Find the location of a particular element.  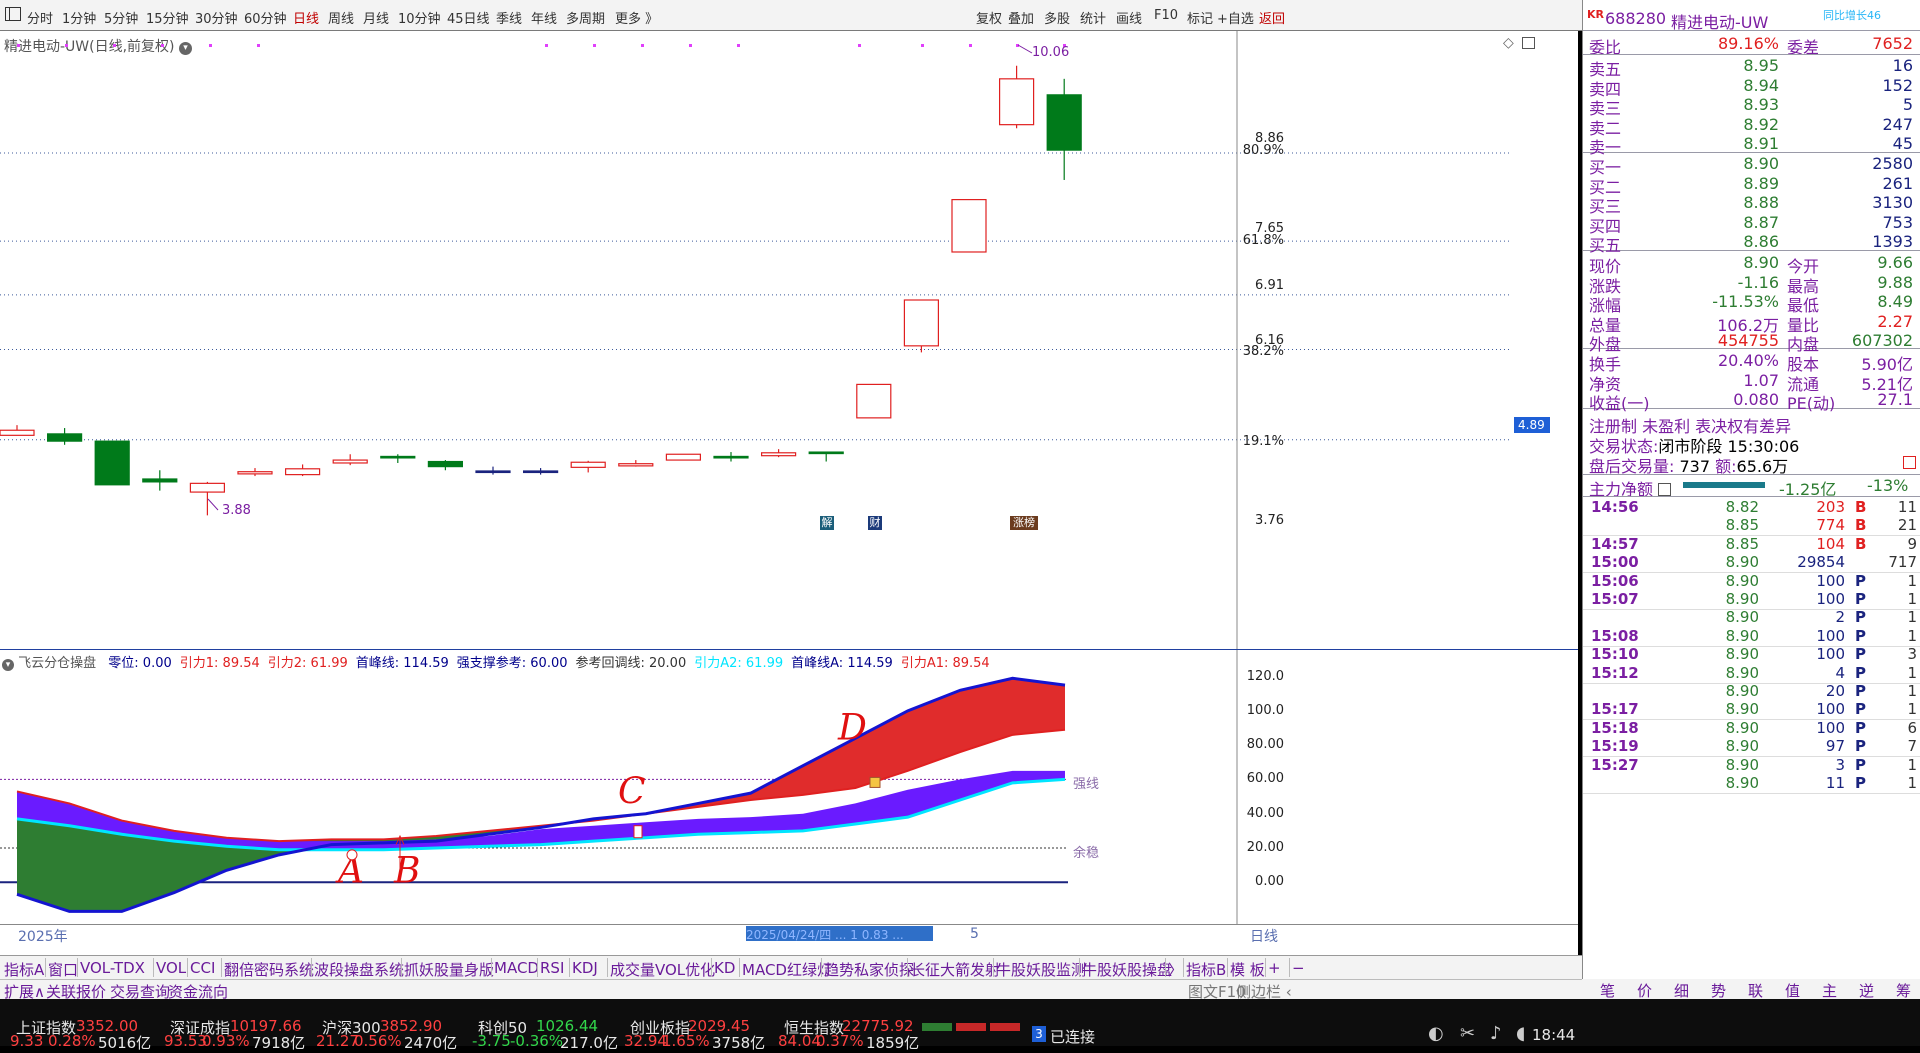

toolbar-action: 返回 is located at coordinates (1272, 17).